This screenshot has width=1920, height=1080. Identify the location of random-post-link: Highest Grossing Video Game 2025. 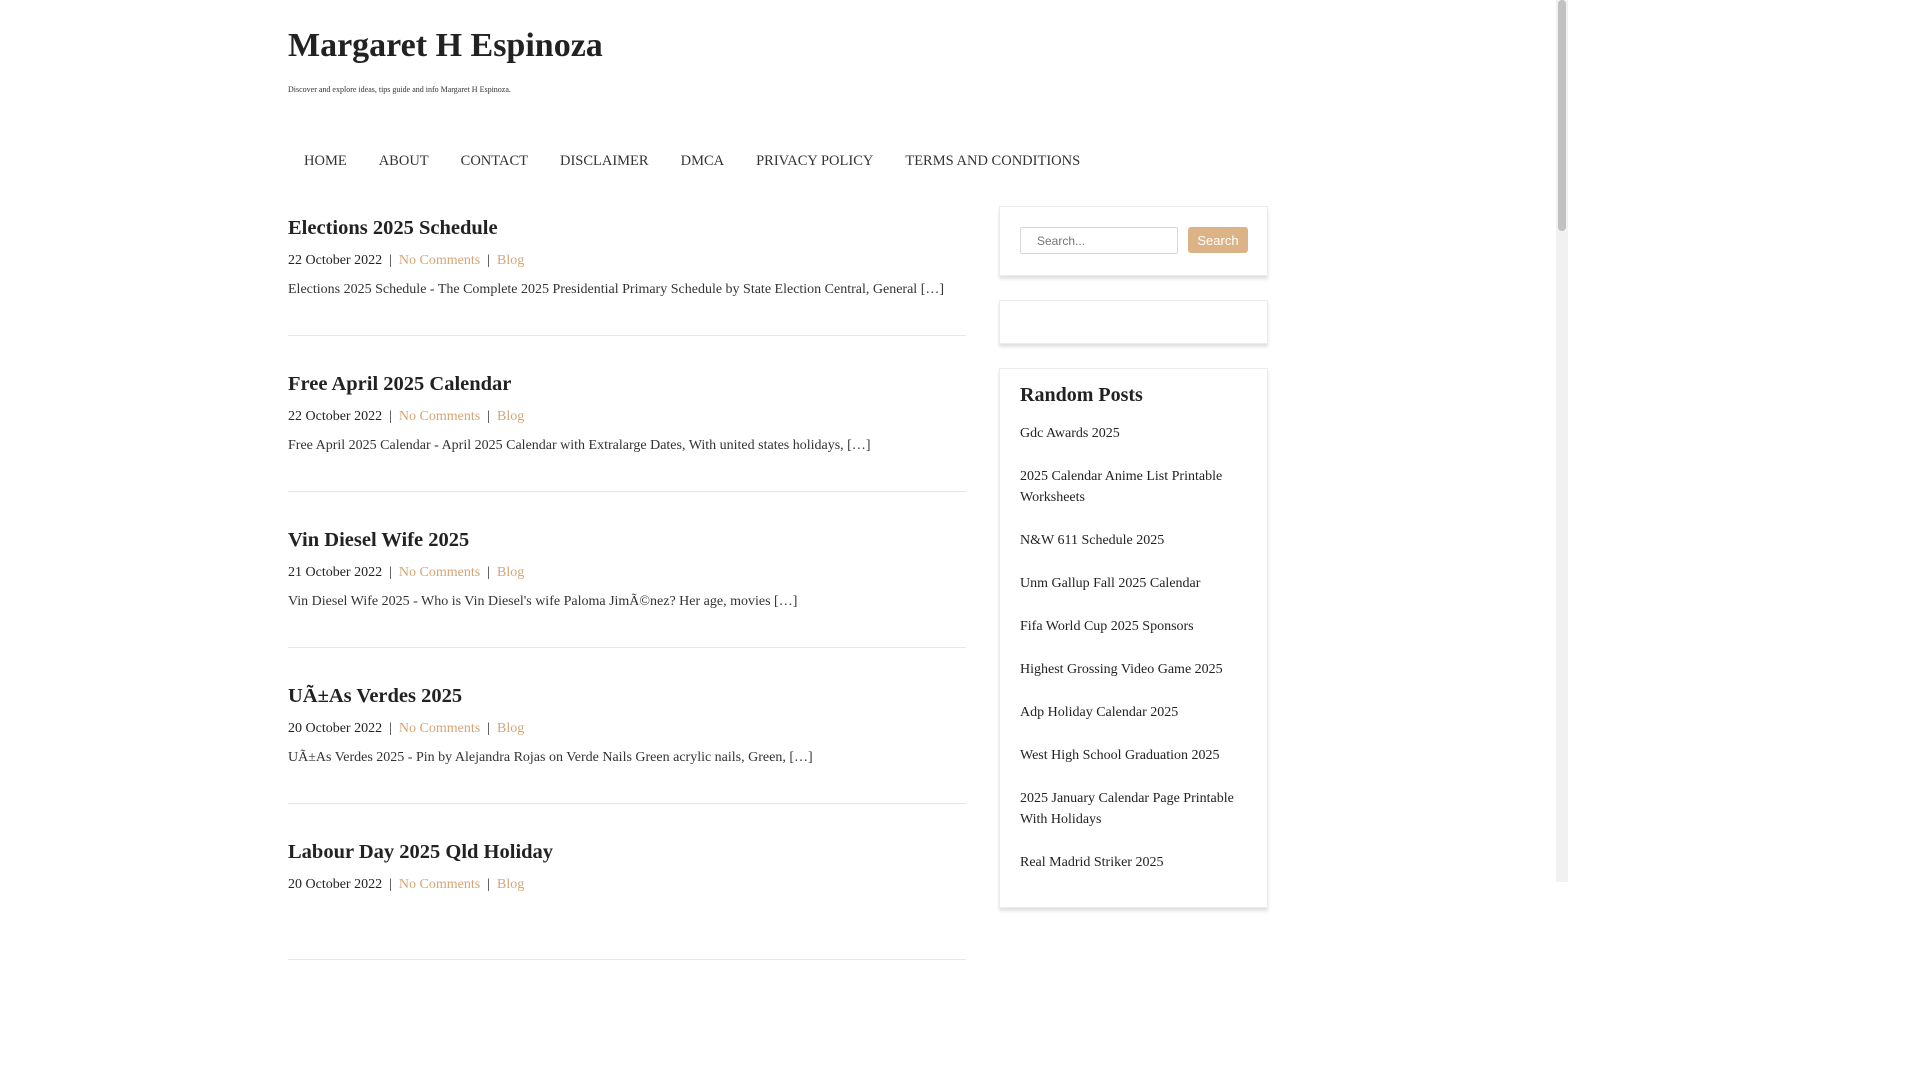
(1121, 669).